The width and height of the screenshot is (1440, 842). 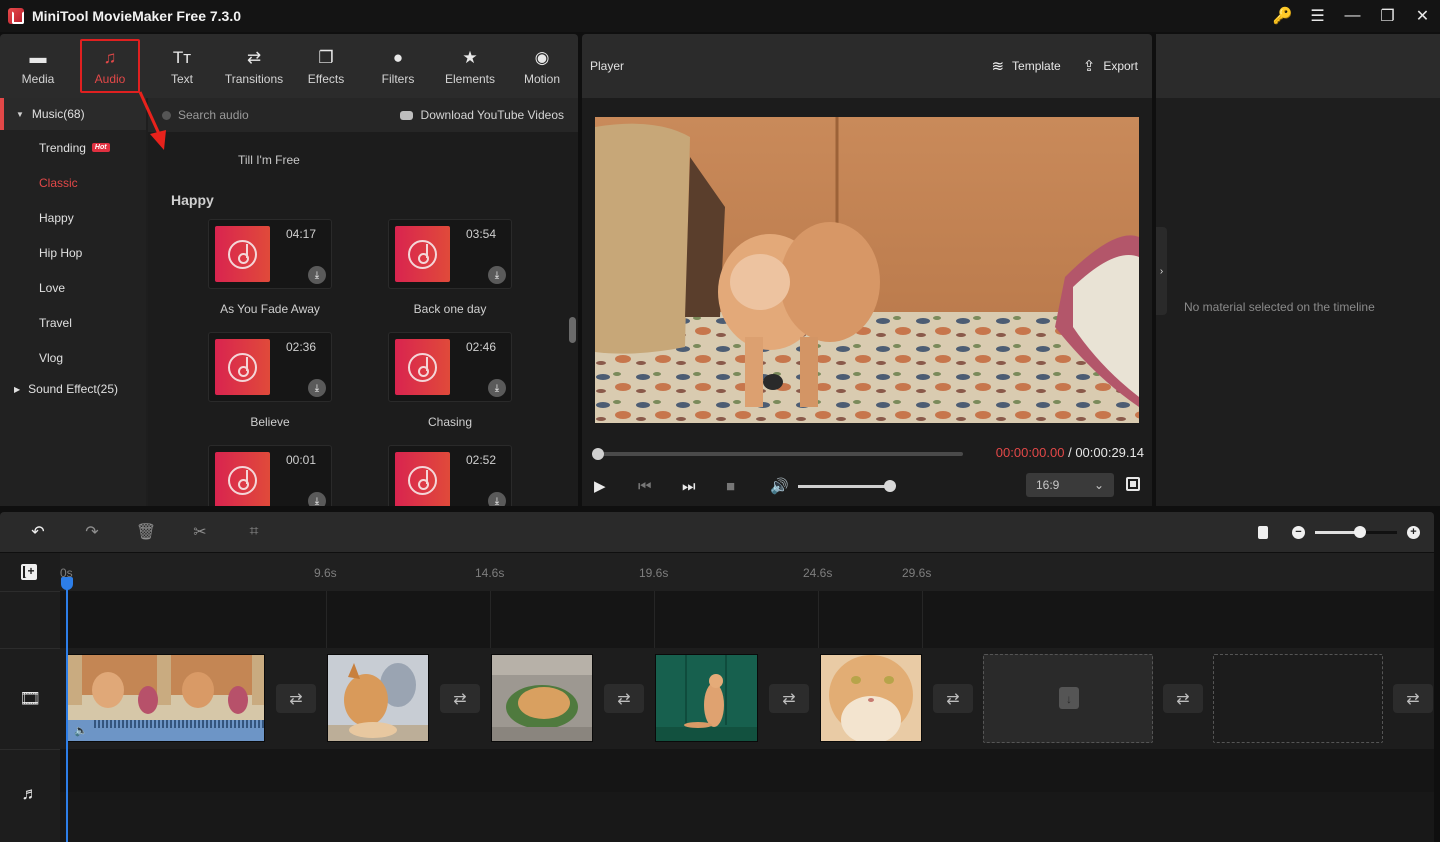 What do you see at coordinates (269, 160) in the screenshot?
I see `track-title: Till I'm Free` at bounding box center [269, 160].